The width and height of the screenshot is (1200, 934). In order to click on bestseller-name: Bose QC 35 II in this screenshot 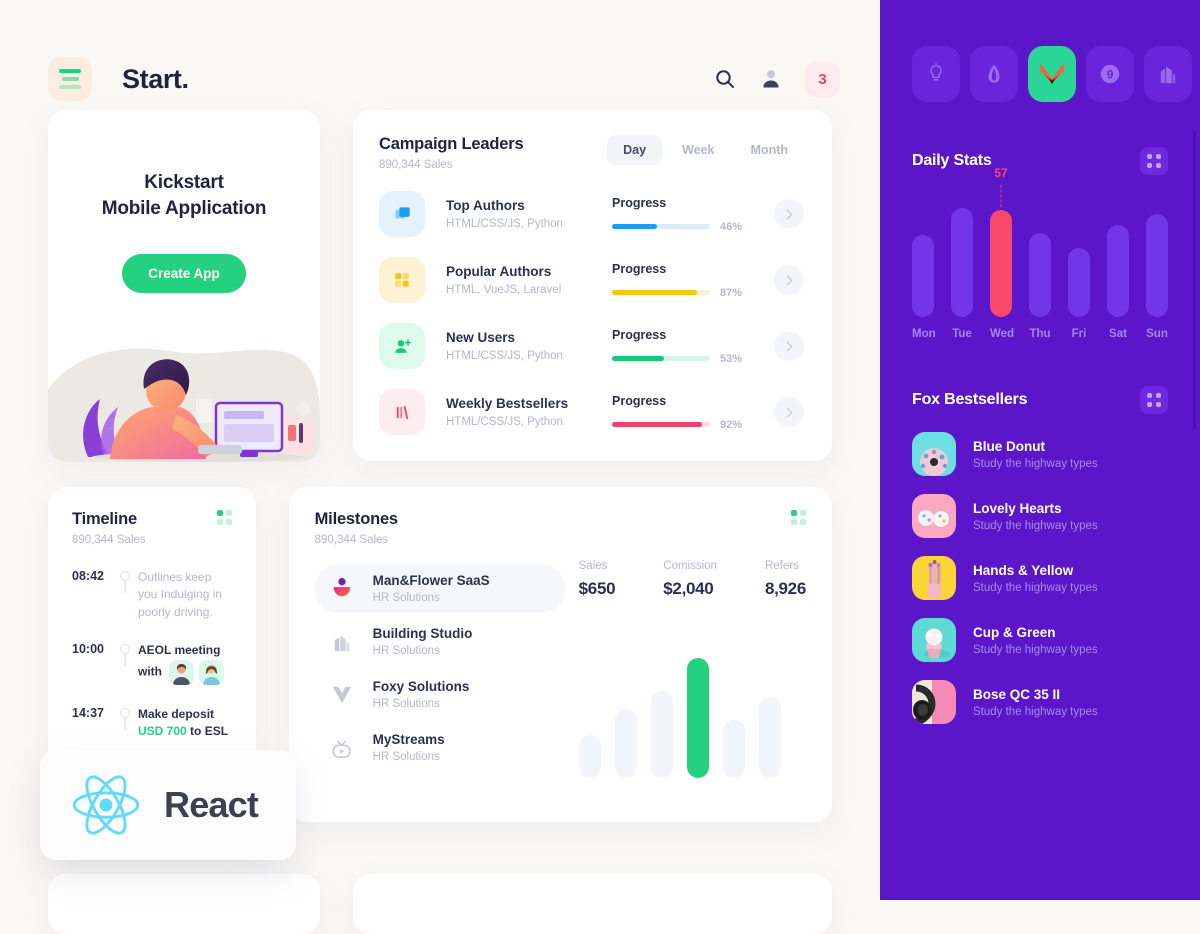, I will do `click(1017, 694)`.